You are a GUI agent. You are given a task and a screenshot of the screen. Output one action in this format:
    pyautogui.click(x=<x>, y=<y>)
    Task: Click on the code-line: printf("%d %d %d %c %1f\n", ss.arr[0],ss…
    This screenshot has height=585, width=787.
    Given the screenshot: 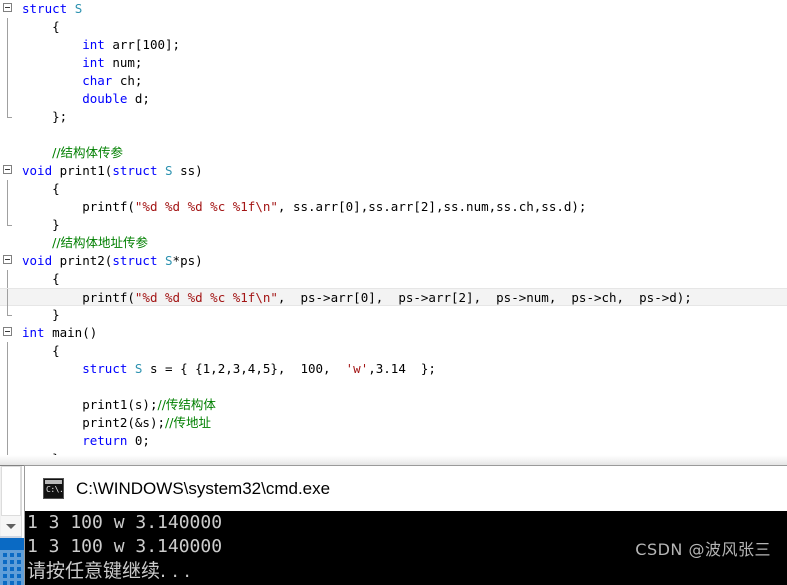 What is the action you would take?
    pyautogui.click(x=393, y=207)
    